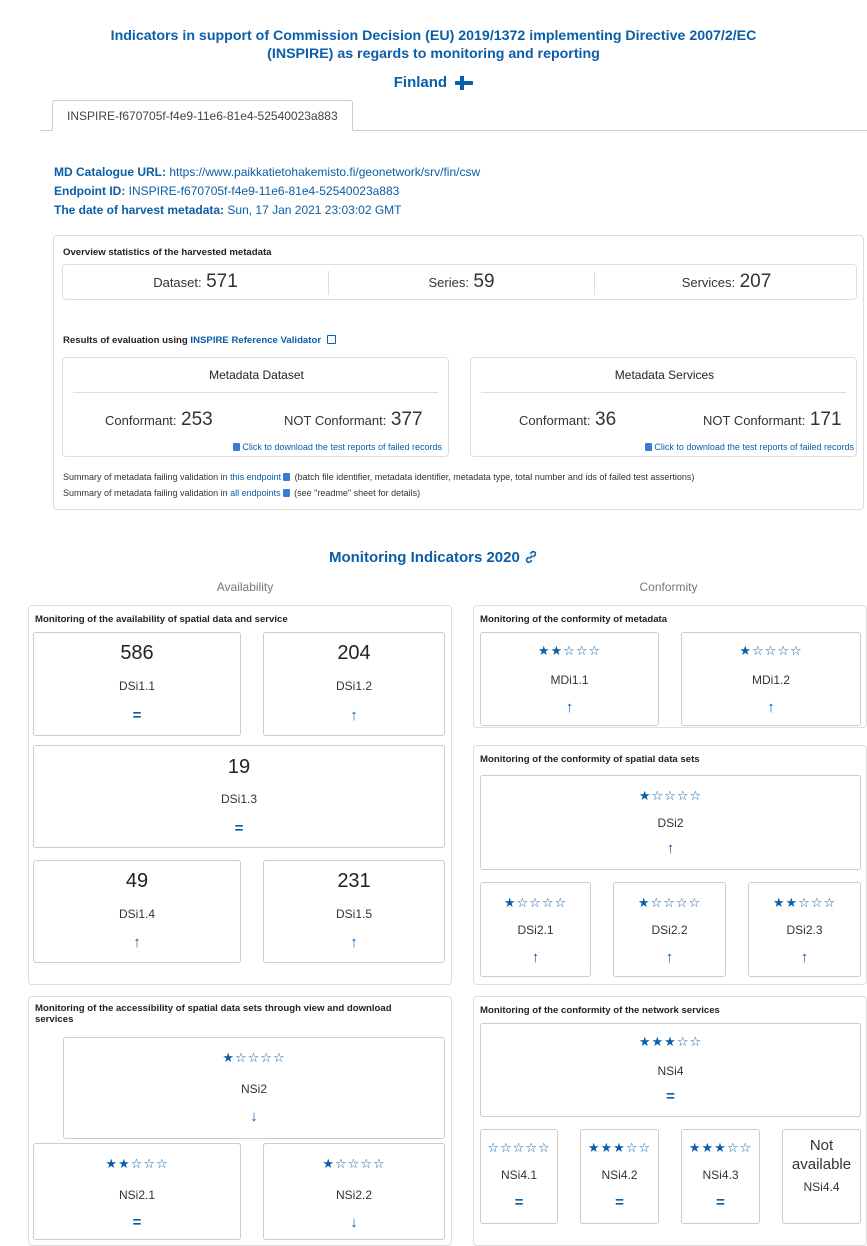 Image resolution: width=867 pixels, height=1246 pixels. Describe the element at coordinates (821, 1176) in the screenshot. I see `indicator-nsi4-4: Not available NSi4.4` at that location.